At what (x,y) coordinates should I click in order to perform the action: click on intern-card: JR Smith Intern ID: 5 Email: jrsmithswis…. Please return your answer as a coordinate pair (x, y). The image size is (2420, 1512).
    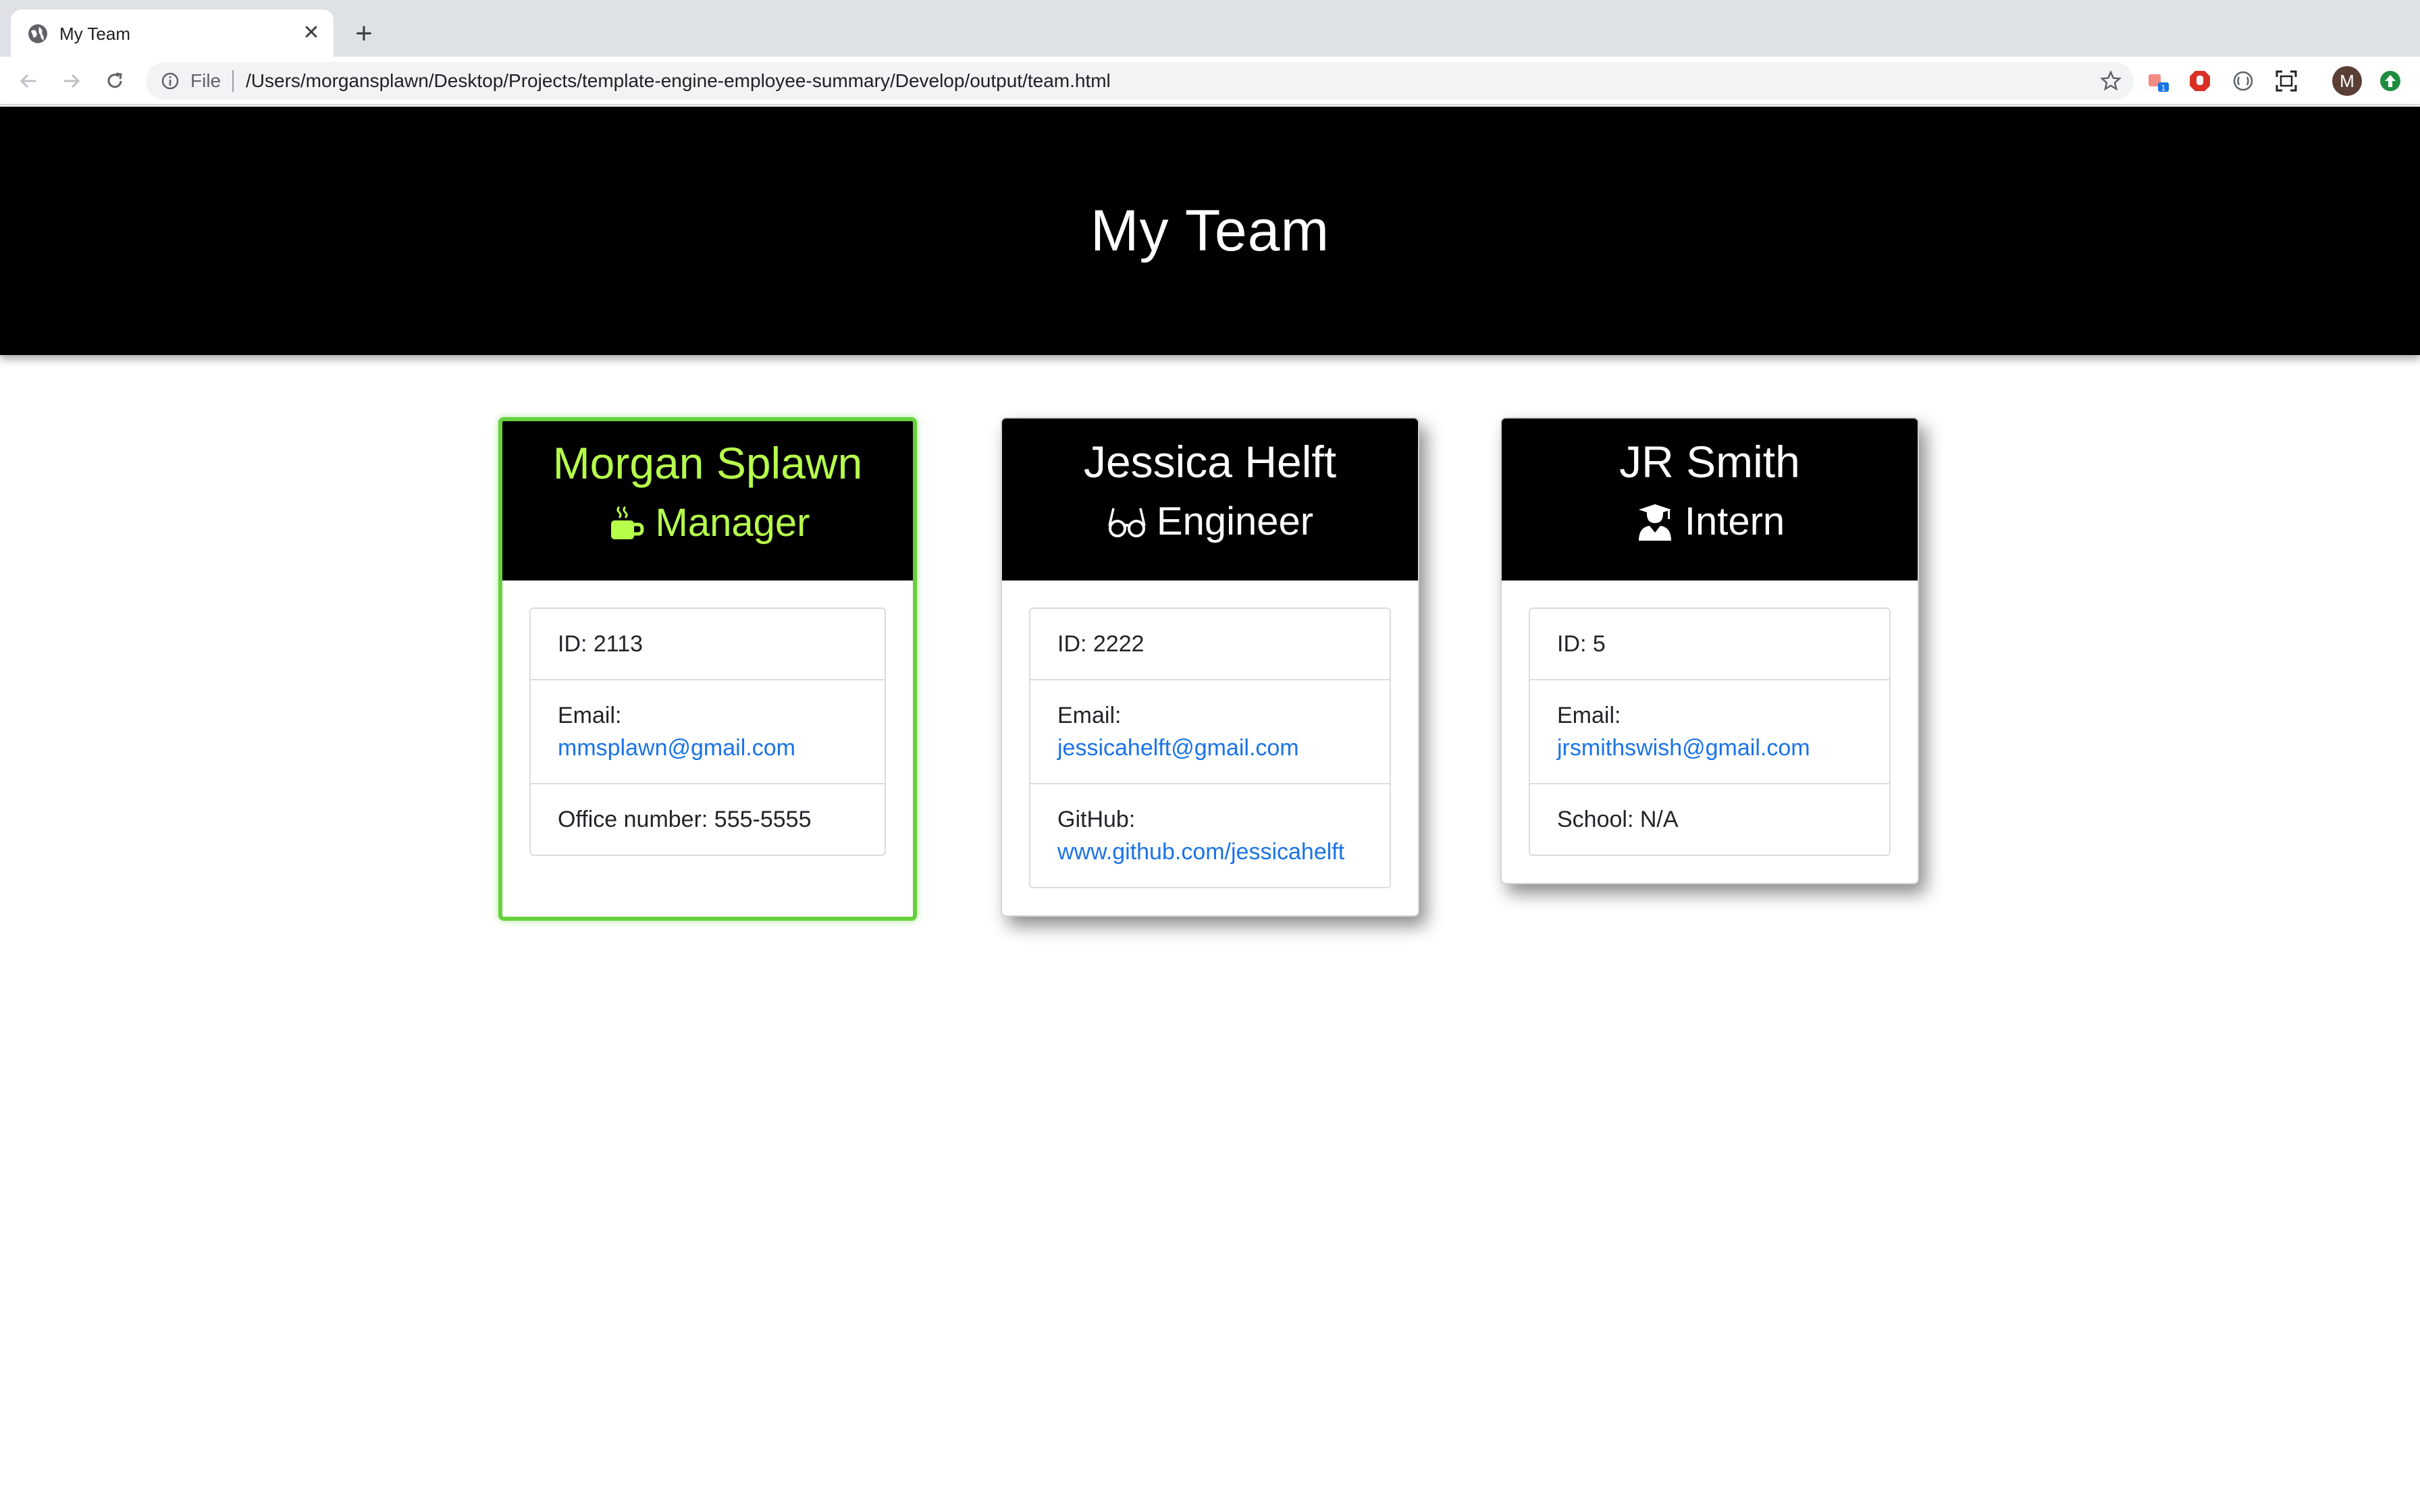
    Looking at the image, I should click on (1709, 650).